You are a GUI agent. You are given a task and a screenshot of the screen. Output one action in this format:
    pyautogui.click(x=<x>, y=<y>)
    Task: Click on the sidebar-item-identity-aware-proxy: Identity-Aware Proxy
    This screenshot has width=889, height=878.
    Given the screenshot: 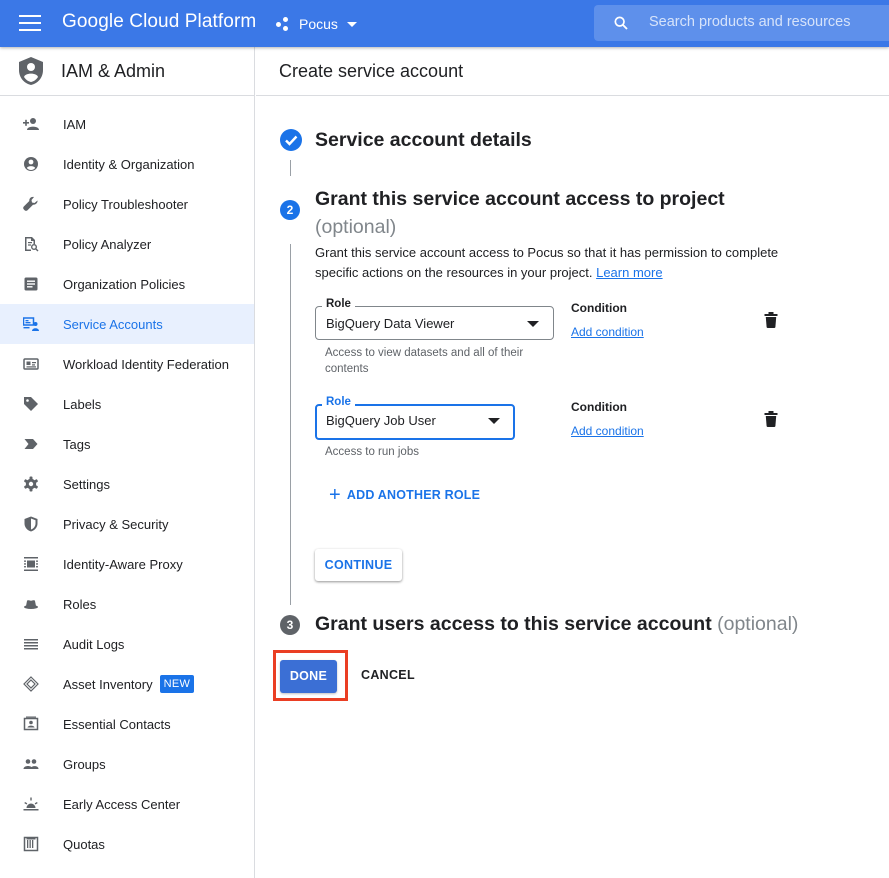 What is the action you would take?
    pyautogui.click(x=127, y=564)
    